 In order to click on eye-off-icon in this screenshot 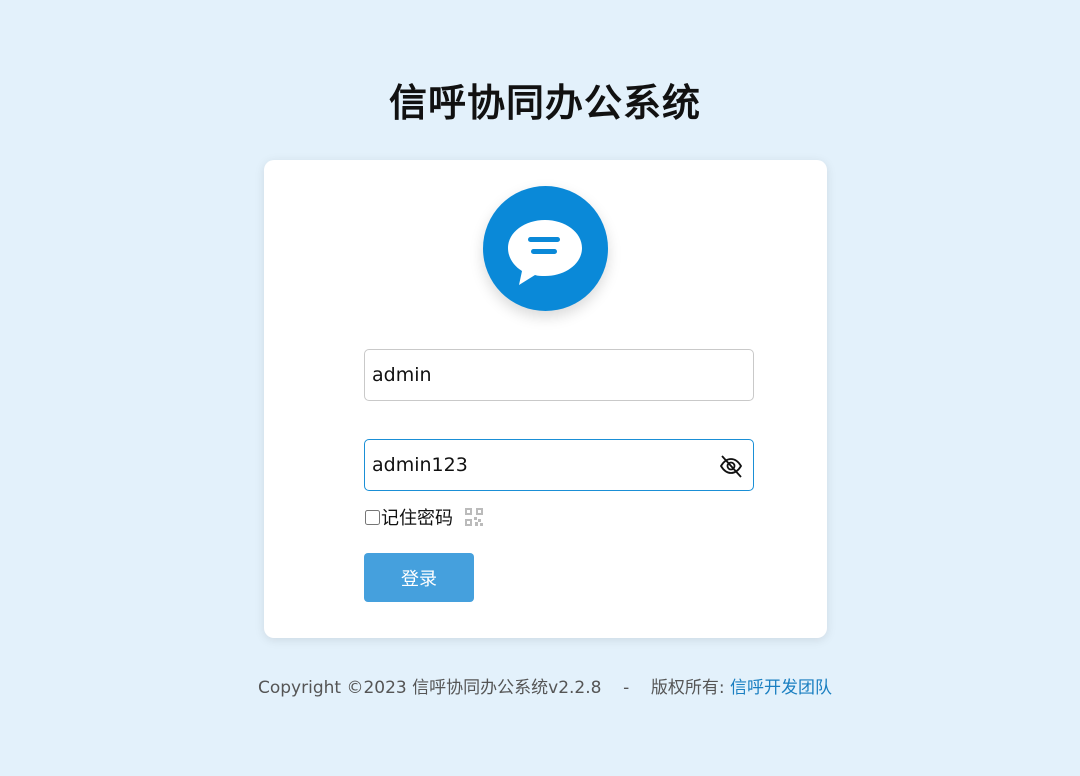, I will do `click(731, 466)`.